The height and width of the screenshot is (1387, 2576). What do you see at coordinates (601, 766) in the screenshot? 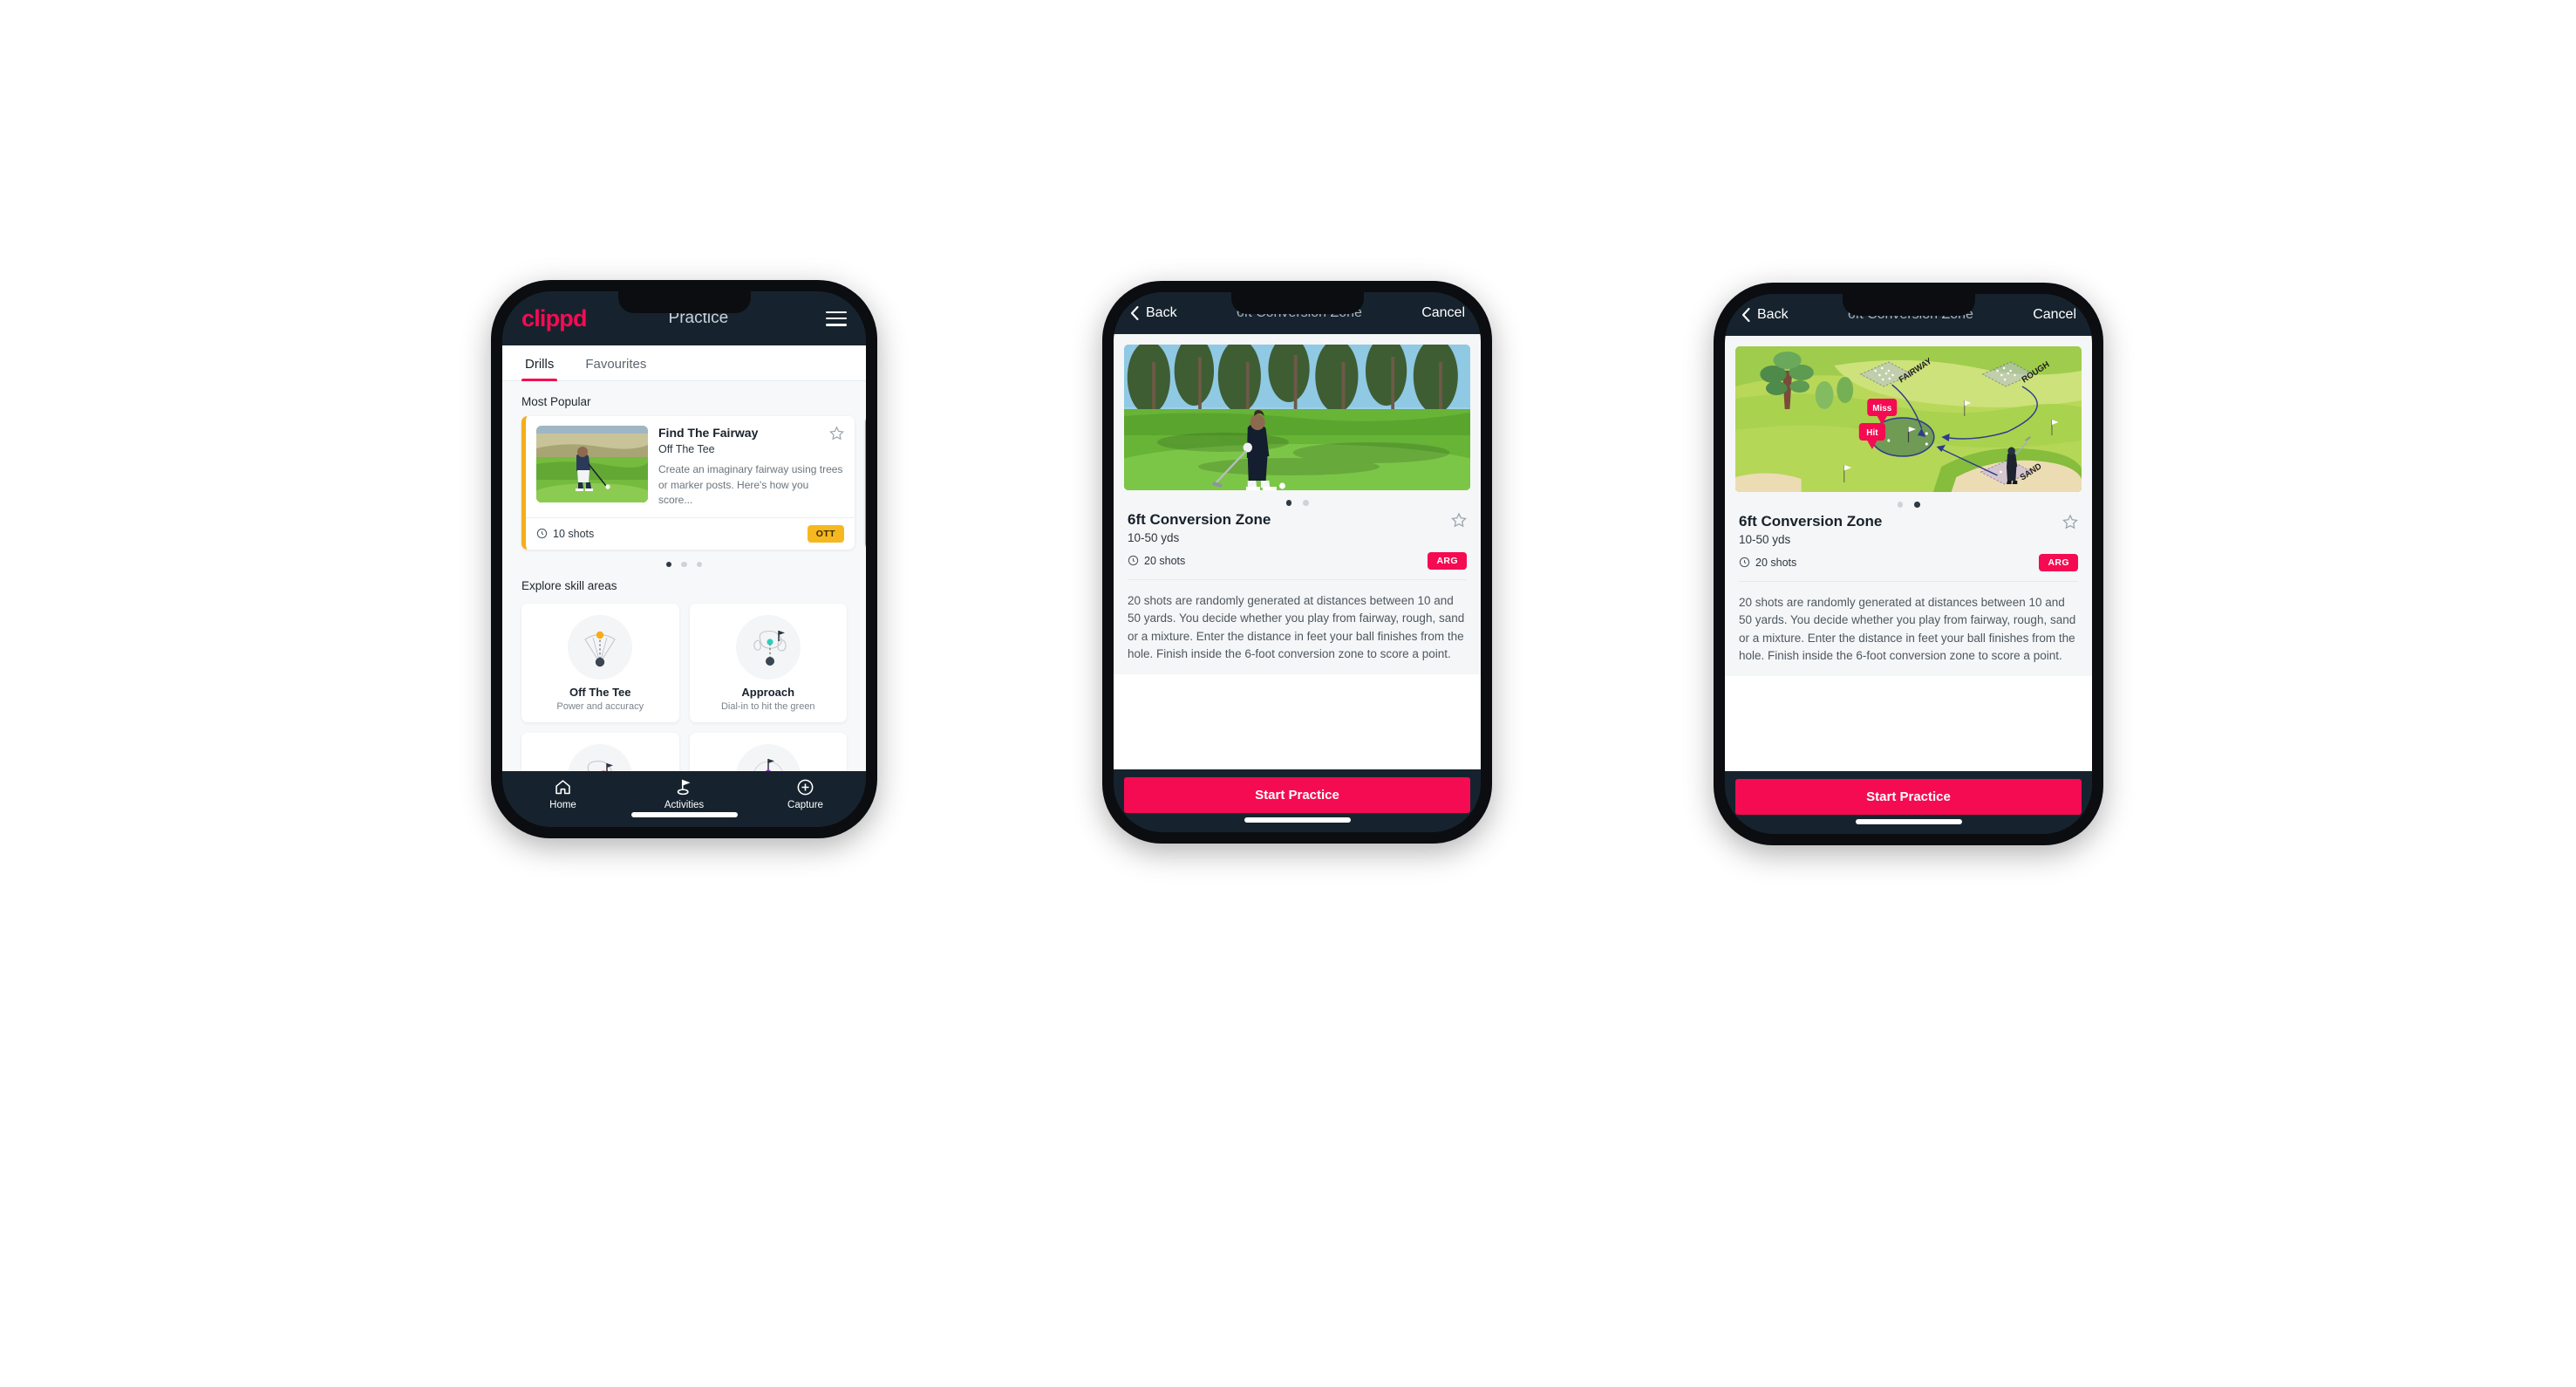
I see `around-the-green-icon` at bounding box center [601, 766].